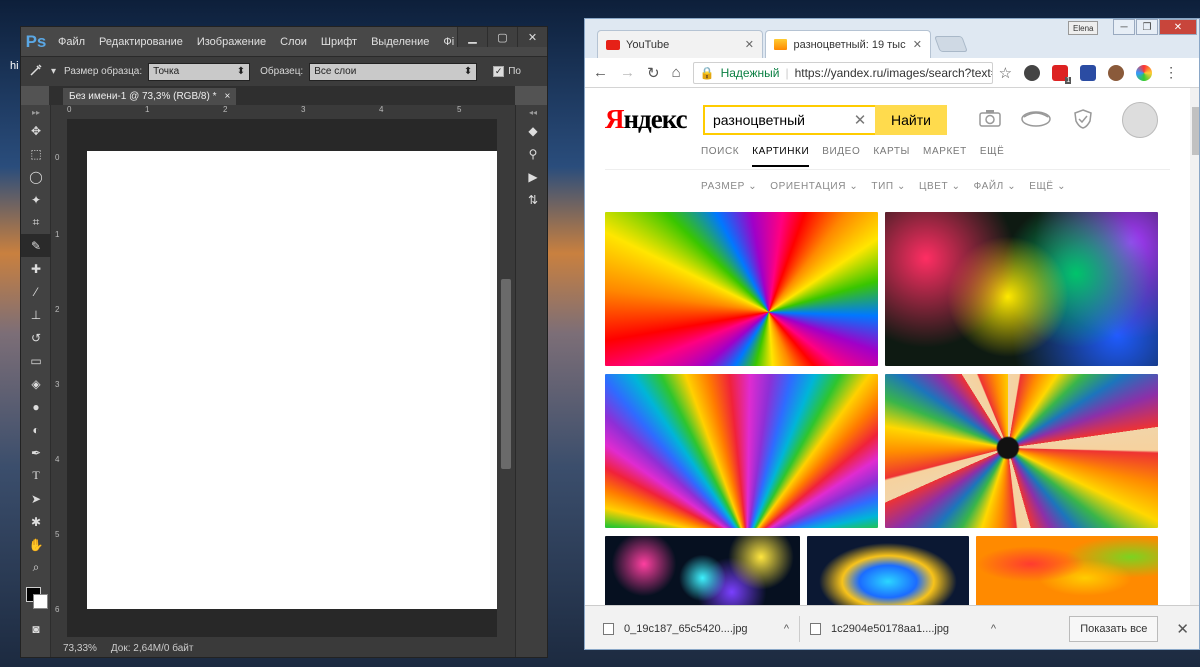 This screenshot has height=667, width=1200. Describe the element at coordinates (1088, 72) in the screenshot. I see `translate-icon` at that location.